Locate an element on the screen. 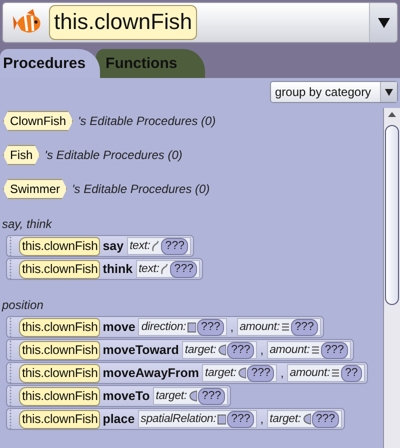 The height and width of the screenshot is (448, 400). parameter-slot: spatialRelation: ??? is located at coordinates (198, 419).